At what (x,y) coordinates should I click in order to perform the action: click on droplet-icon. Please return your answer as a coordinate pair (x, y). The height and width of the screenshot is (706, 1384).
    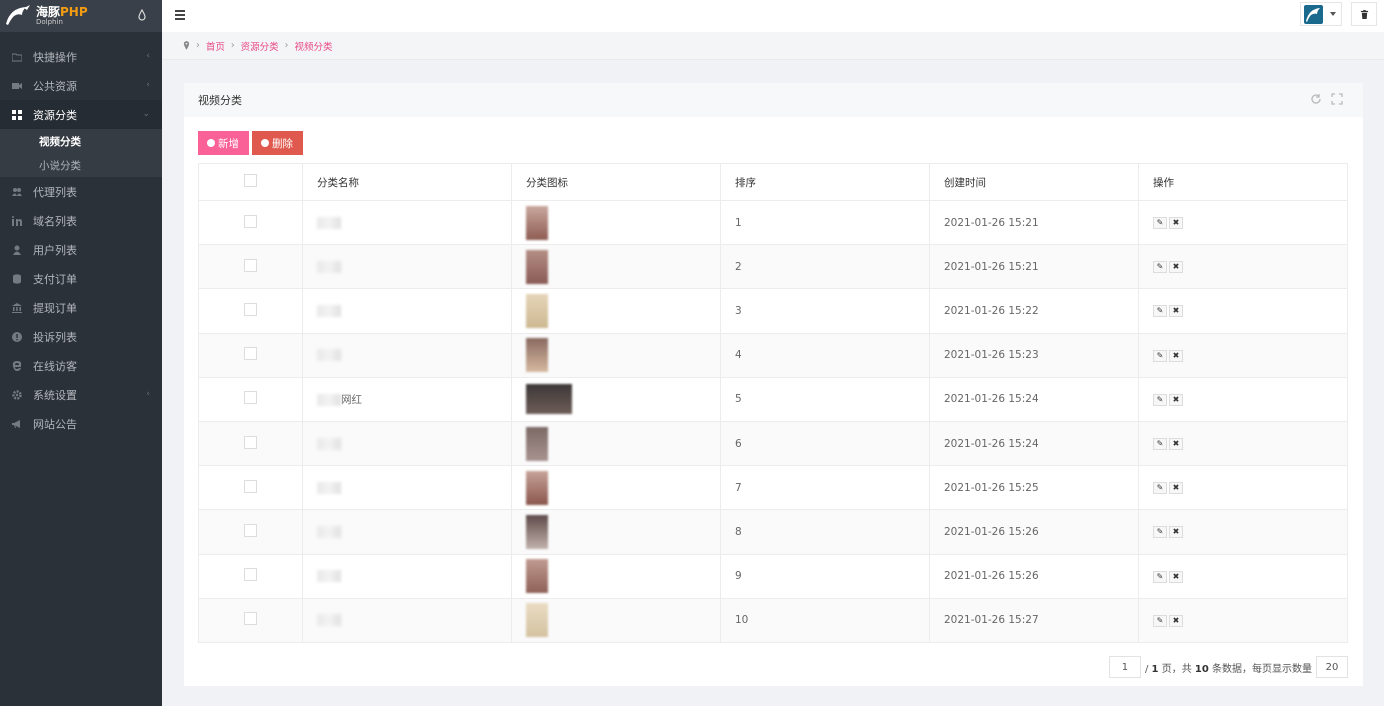
    Looking at the image, I should click on (142, 15).